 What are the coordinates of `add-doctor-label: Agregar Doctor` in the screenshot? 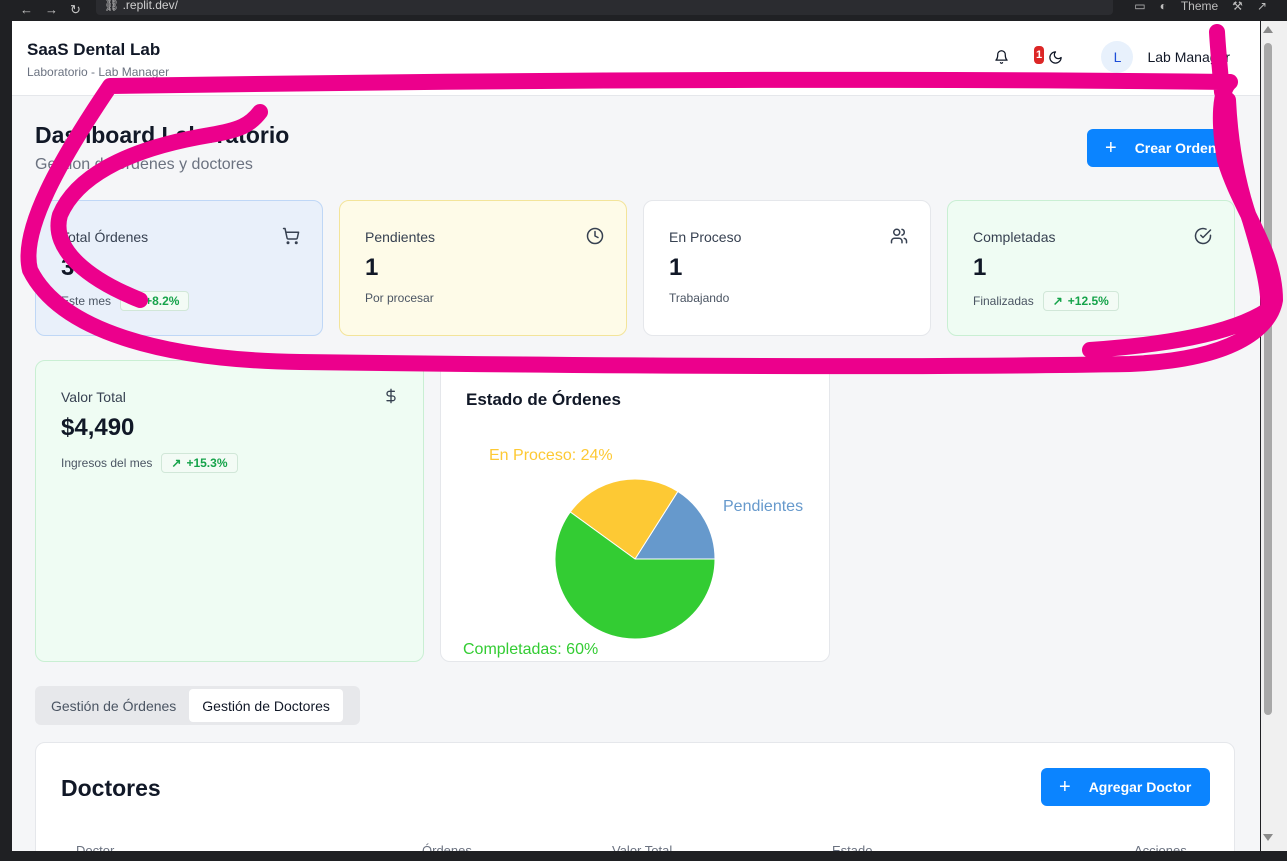 It's located at (1140, 787).